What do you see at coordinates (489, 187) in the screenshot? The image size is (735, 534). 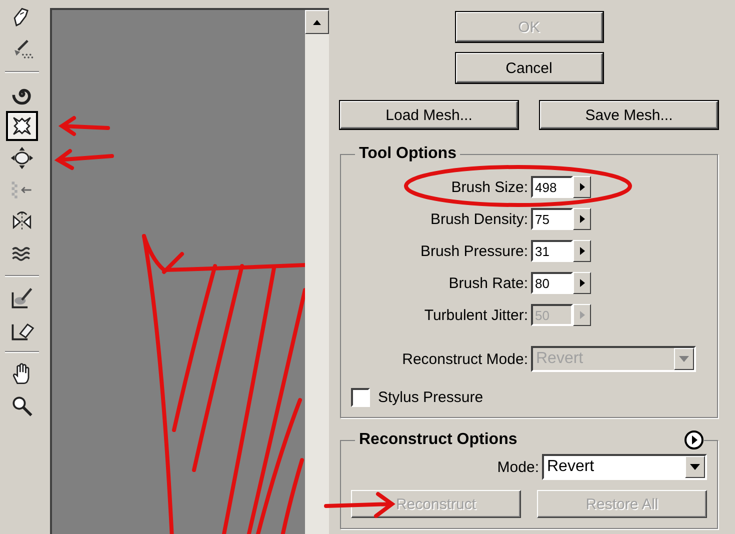 I see `field-label: Brush Size:` at bounding box center [489, 187].